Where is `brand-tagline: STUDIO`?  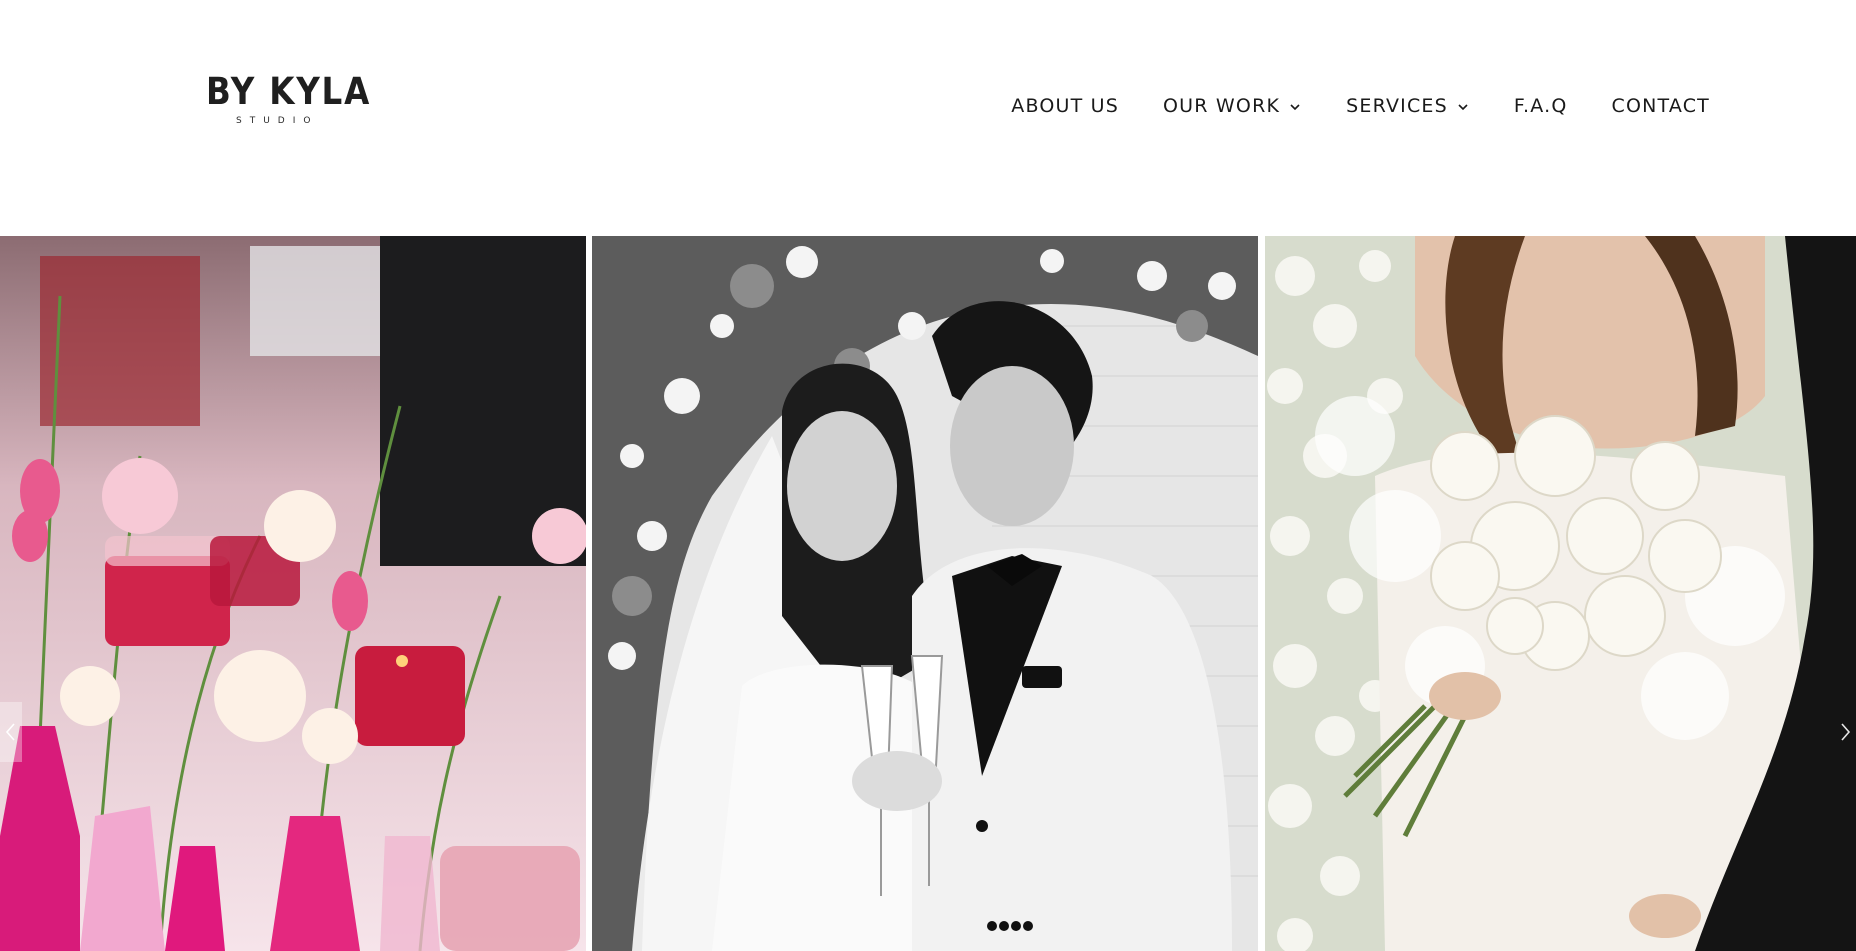 brand-tagline: STUDIO is located at coordinates (277, 121).